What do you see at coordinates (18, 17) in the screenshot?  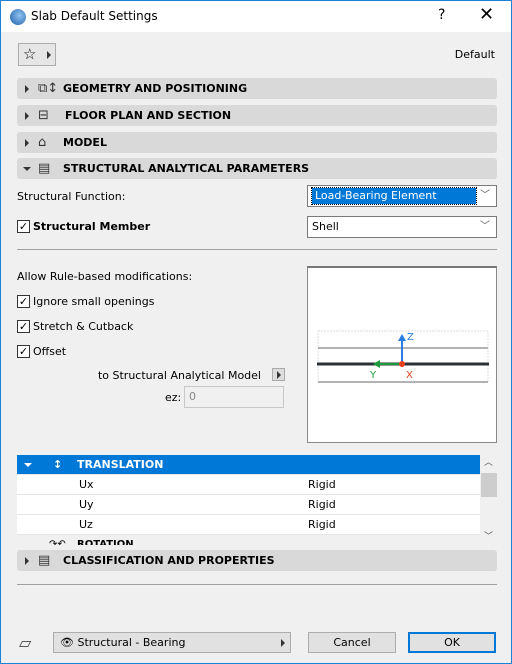 I see `archicad-logo-icon` at bounding box center [18, 17].